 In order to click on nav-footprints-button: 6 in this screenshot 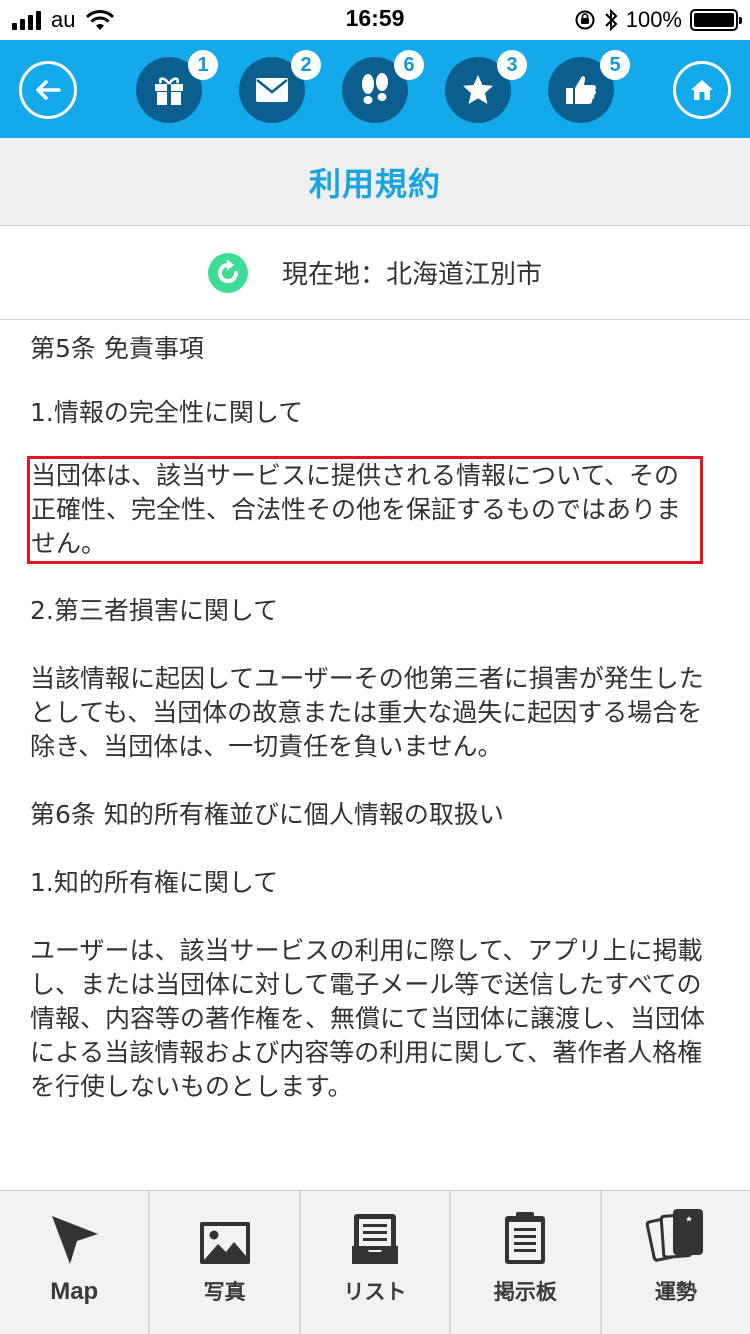, I will do `click(383, 86)`.